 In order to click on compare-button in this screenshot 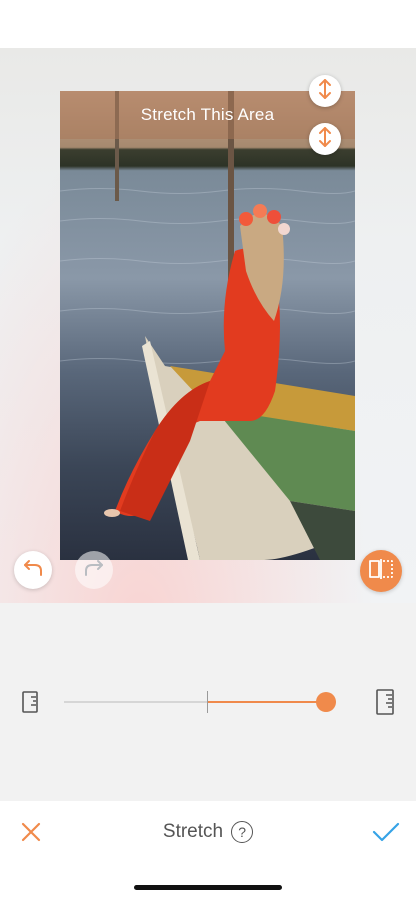, I will do `click(381, 571)`.